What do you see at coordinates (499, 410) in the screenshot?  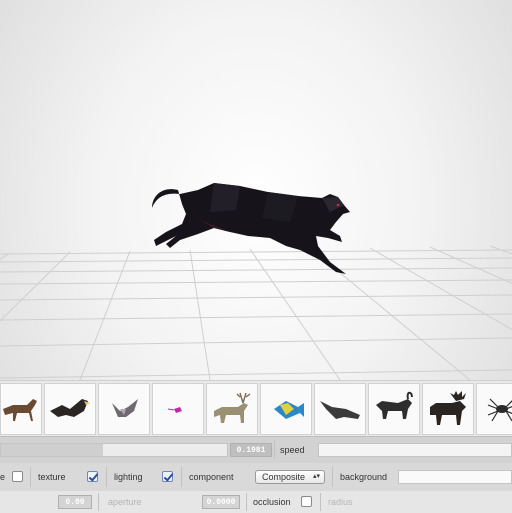 I see `spider-icon` at bounding box center [499, 410].